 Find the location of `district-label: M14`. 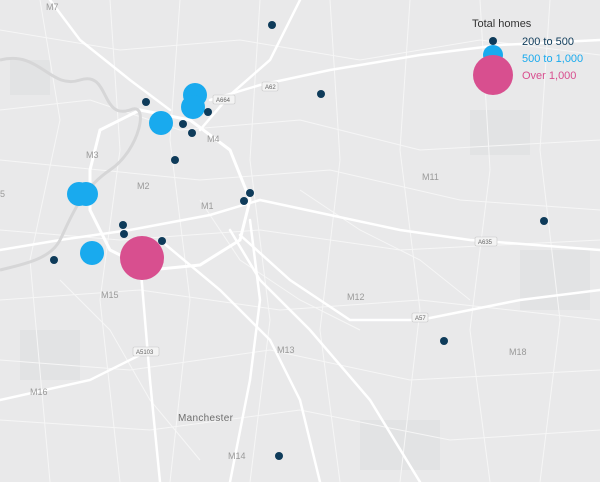

district-label: M14 is located at coordinates (237, 456).